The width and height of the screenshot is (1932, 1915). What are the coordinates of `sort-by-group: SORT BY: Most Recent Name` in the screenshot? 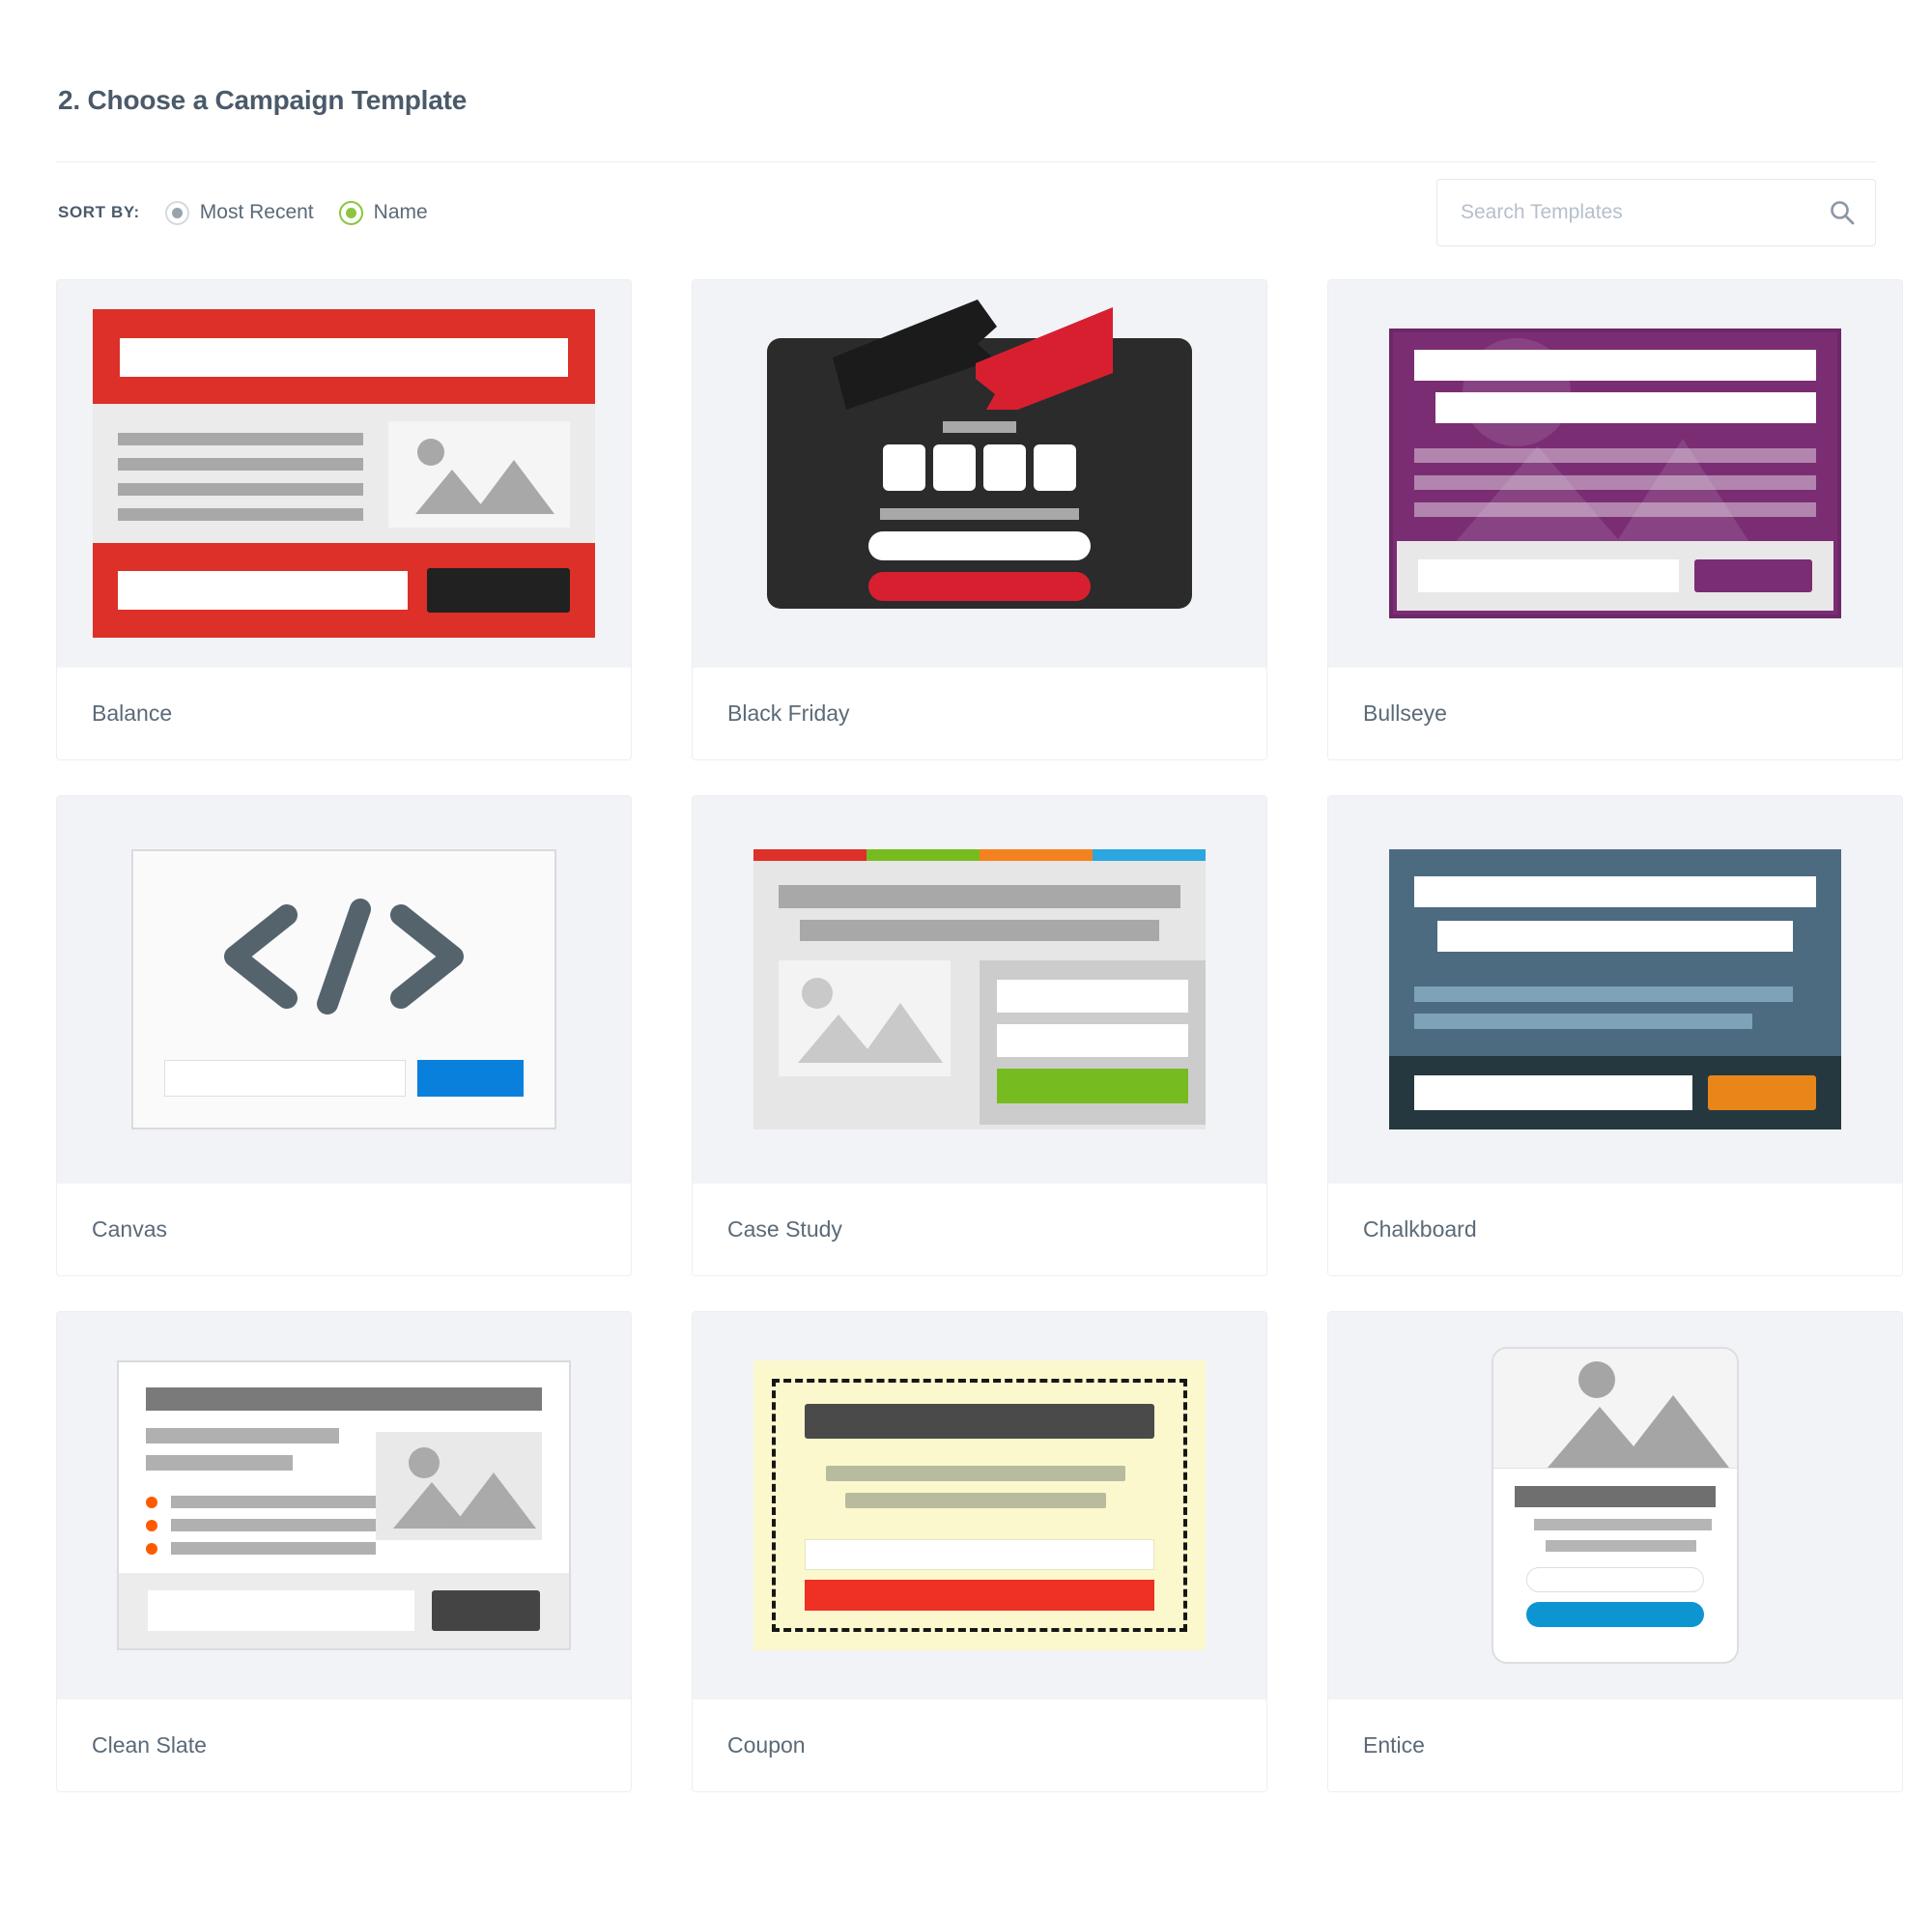 It's located at (254, 213).